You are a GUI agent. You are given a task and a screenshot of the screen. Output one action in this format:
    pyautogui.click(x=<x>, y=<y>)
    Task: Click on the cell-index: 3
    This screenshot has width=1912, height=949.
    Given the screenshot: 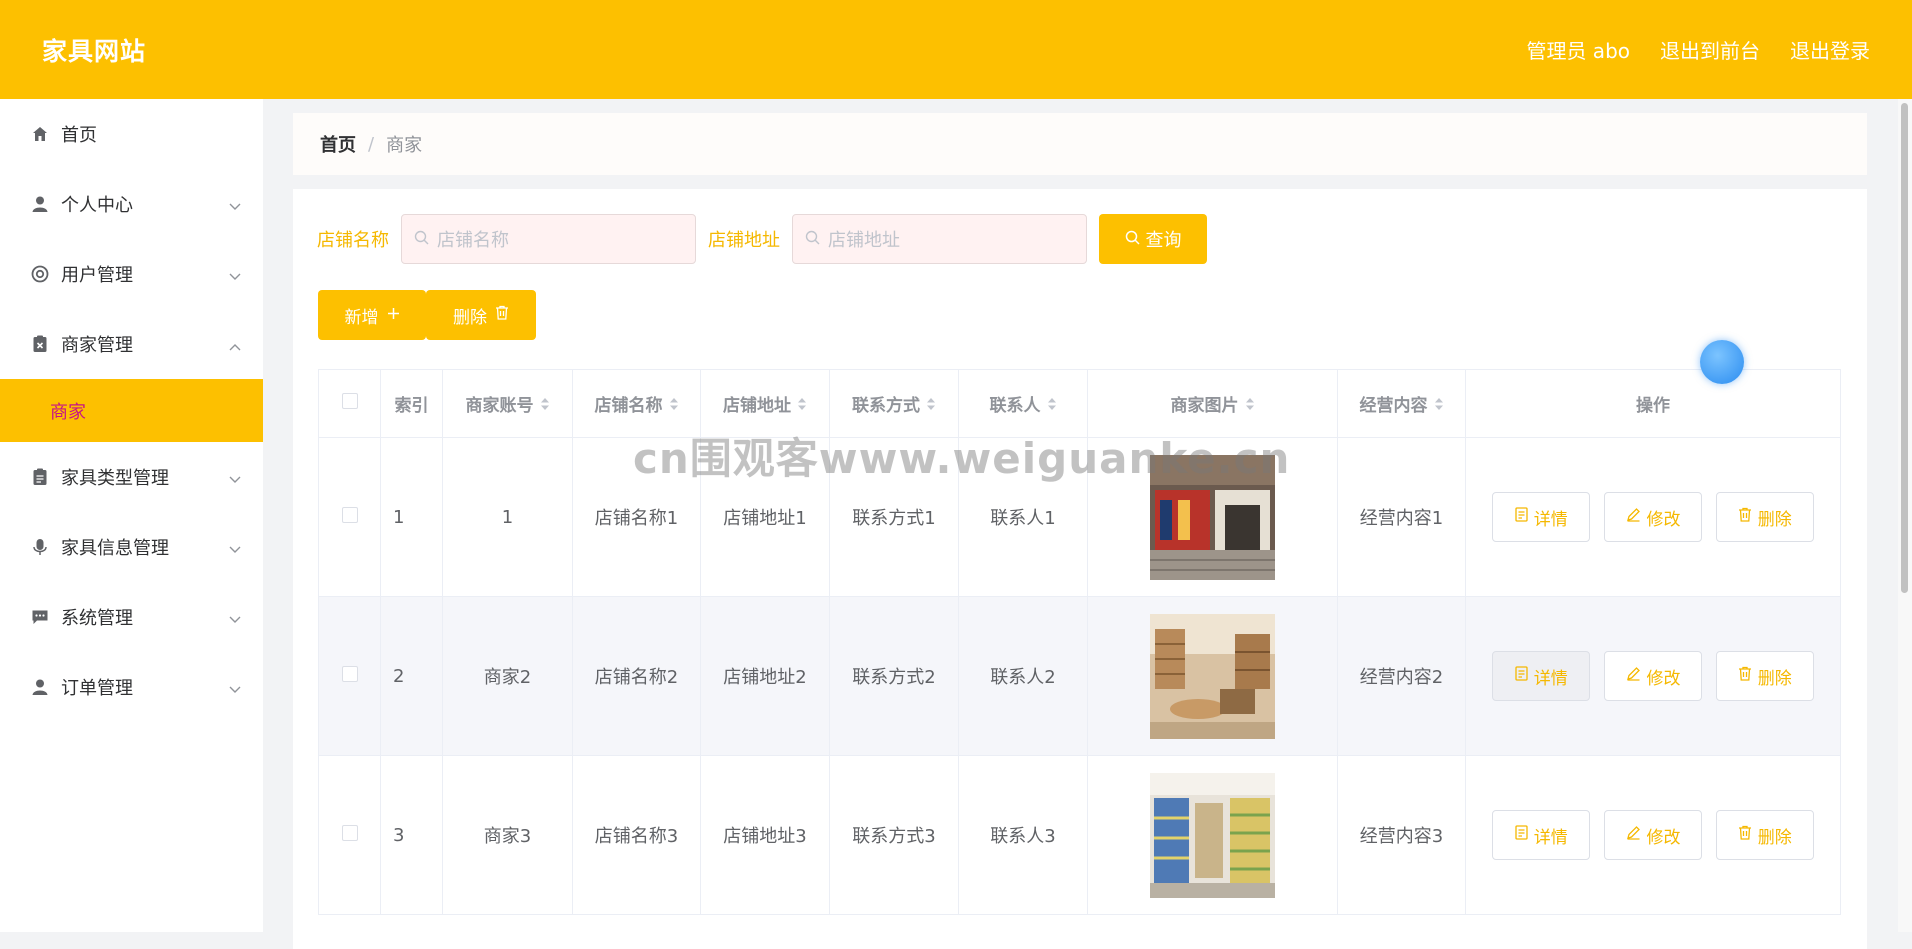 What is the action you would take?
    pyautogui.click(x=411, y=835)
    